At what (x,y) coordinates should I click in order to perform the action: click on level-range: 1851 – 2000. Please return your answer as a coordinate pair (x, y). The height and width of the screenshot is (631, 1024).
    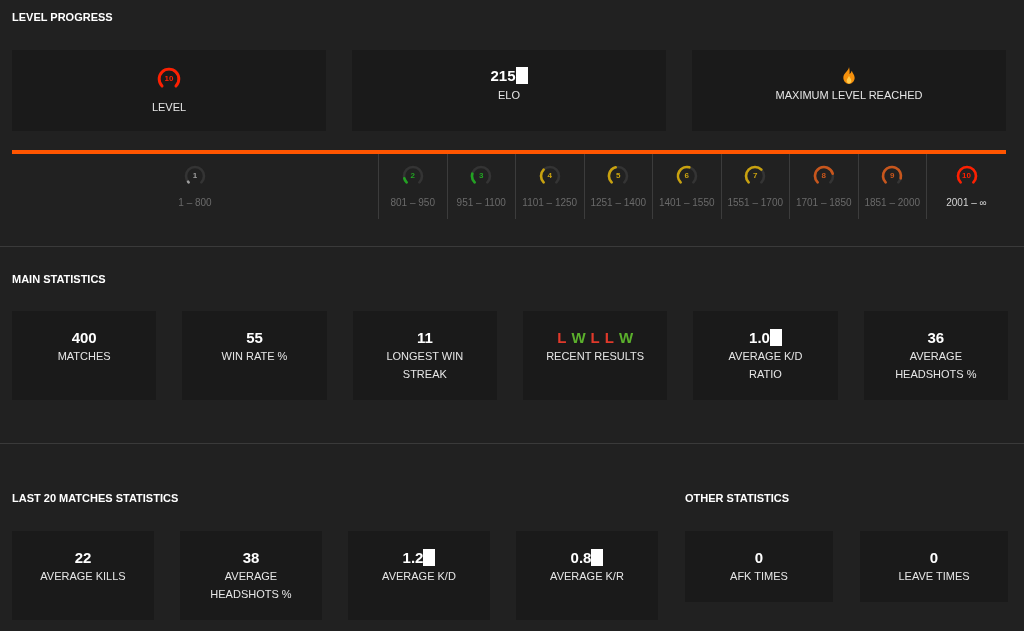
    Looking at the image, I should click on (892, 203).